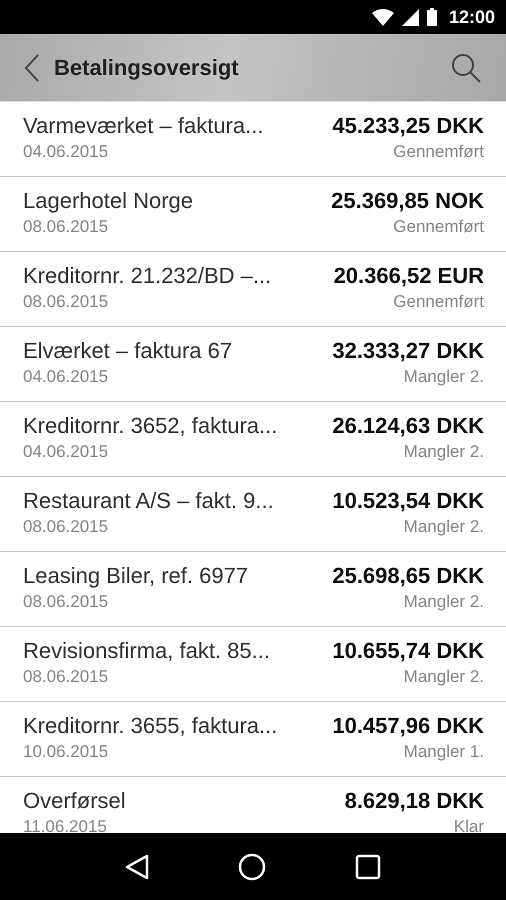  I want to click on payment-row: Kreditornr. 3655, faktura... 10.06.2015 10.457,96 DKK Mangler 1., so click(253, 739).